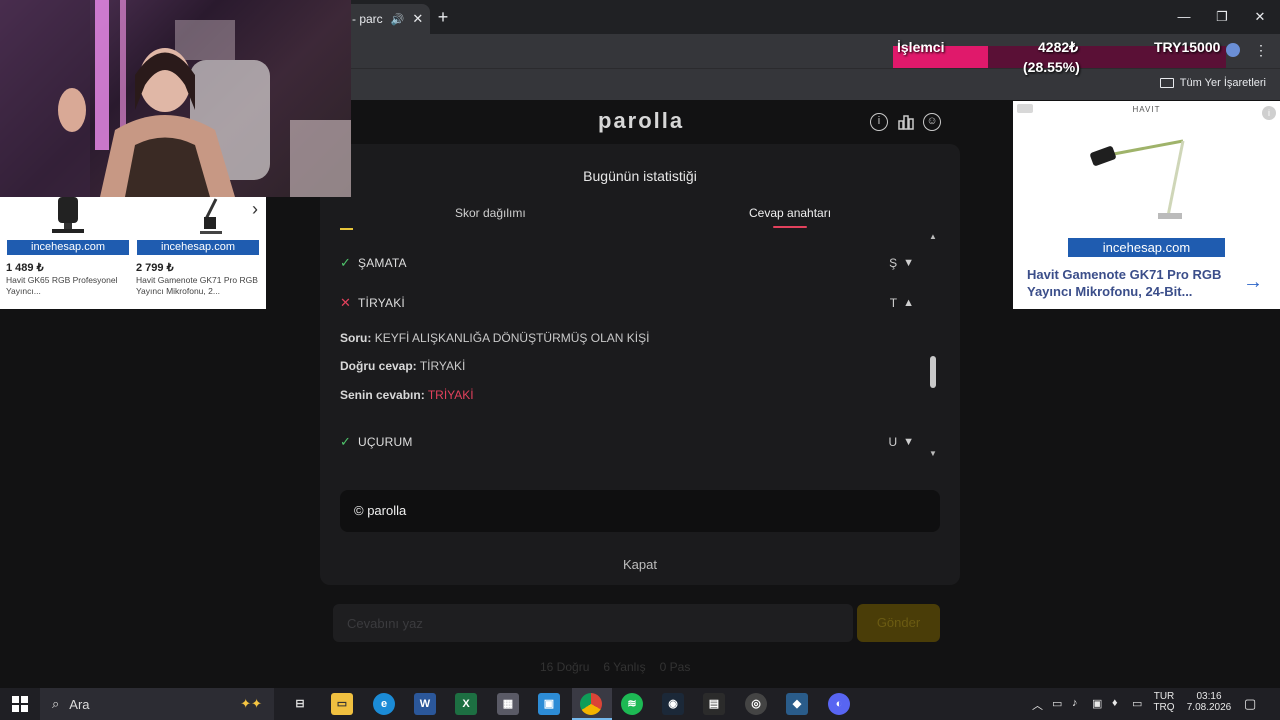 Image resolution: width=1280 pixels, height=720 pixels. Describe the element at coordinates (450, 395) in the screenshot. I see `your-answer-value: TRİYAKİ` at that location.